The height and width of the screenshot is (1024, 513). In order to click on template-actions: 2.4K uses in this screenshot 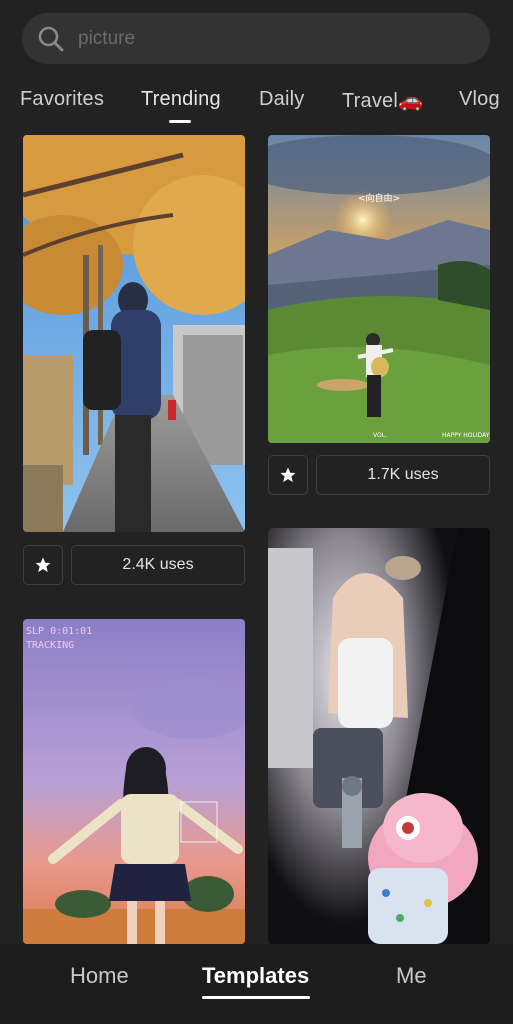, I will do `click(134, 565)`.